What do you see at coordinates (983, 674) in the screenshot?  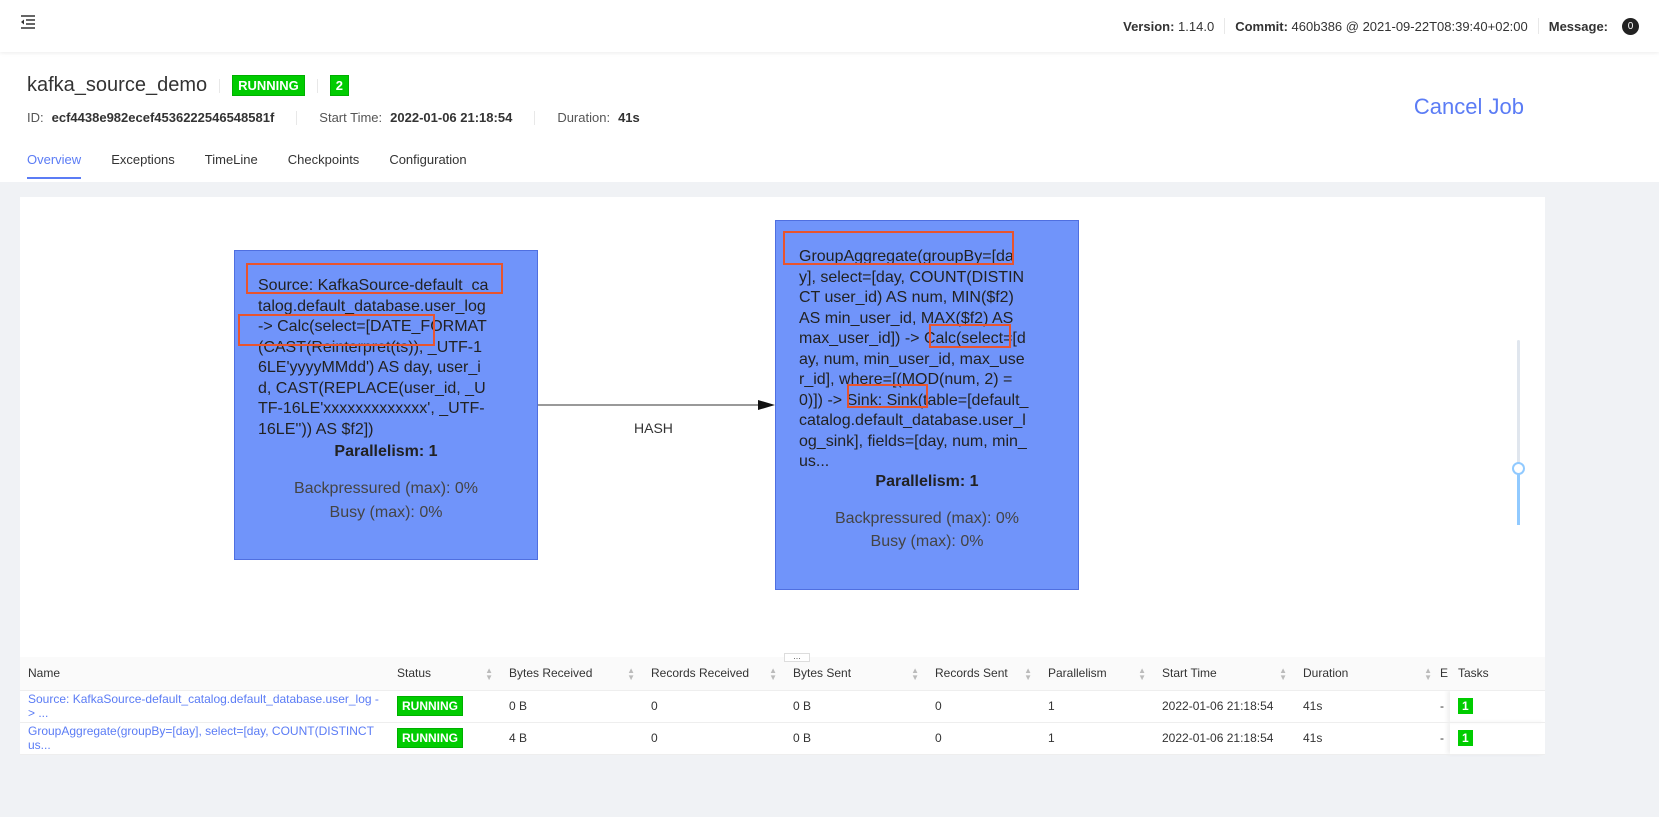 I see `column-header-records-sent: Records Sent ▲ ▼` at bounding box center [983, 674].